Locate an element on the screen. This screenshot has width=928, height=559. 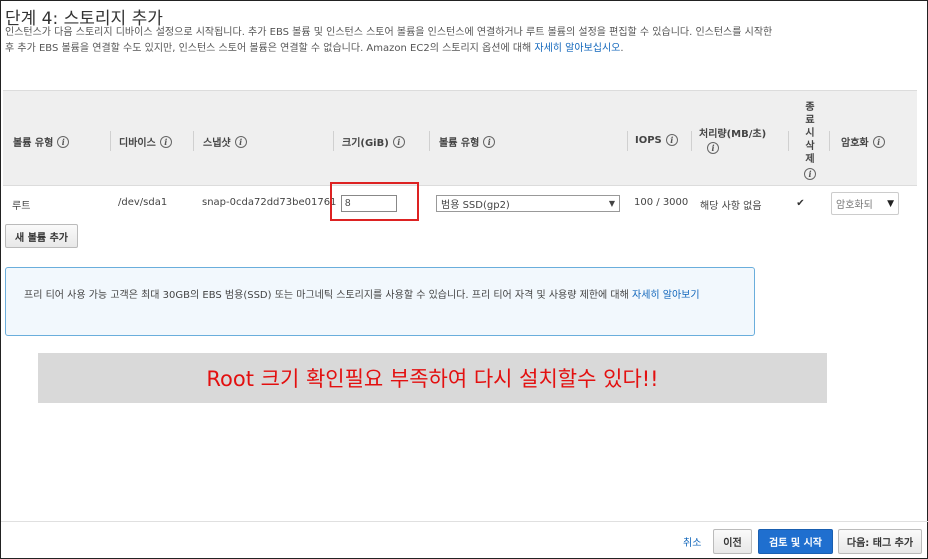
col-size: 크기(GiB) i is located at coordinates (373, 141).